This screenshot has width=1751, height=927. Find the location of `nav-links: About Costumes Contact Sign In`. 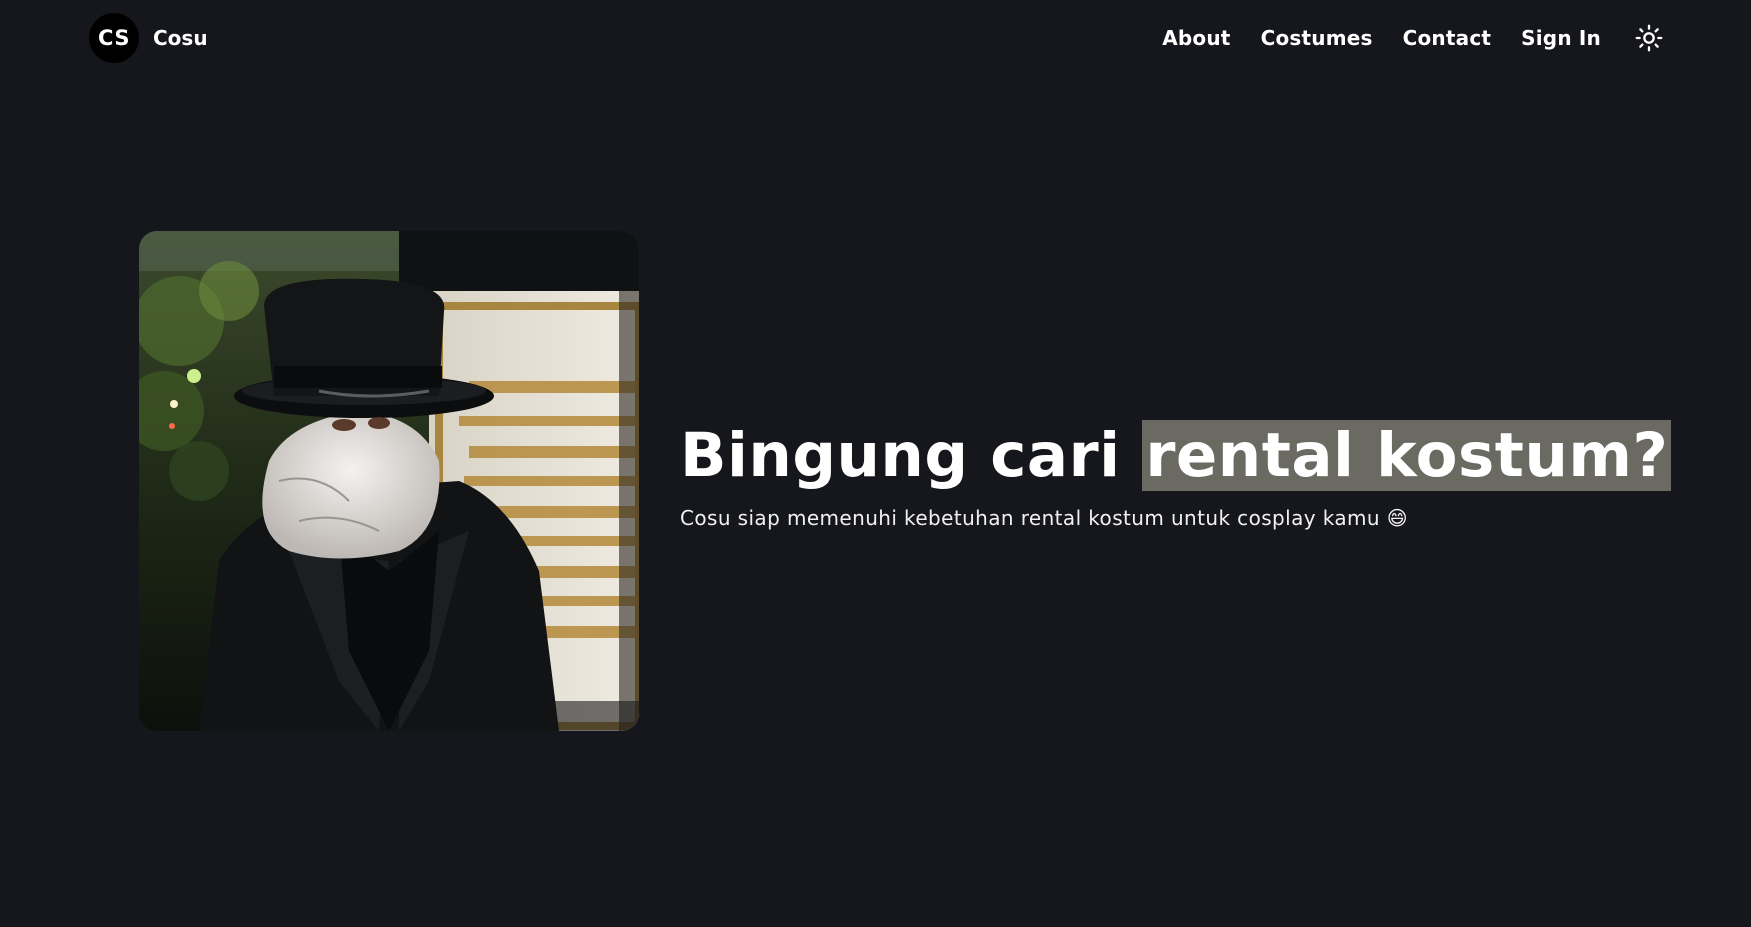

nav-links: About Costumes Contact Sign In is located at coordinates (1413, 38).